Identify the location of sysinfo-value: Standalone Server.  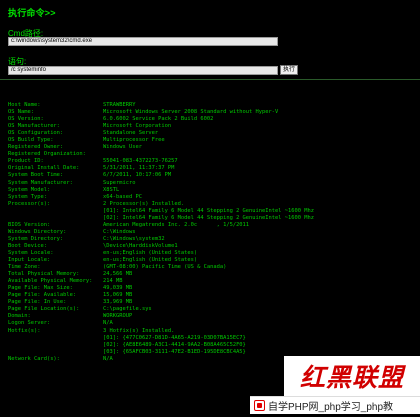
(131, 133).